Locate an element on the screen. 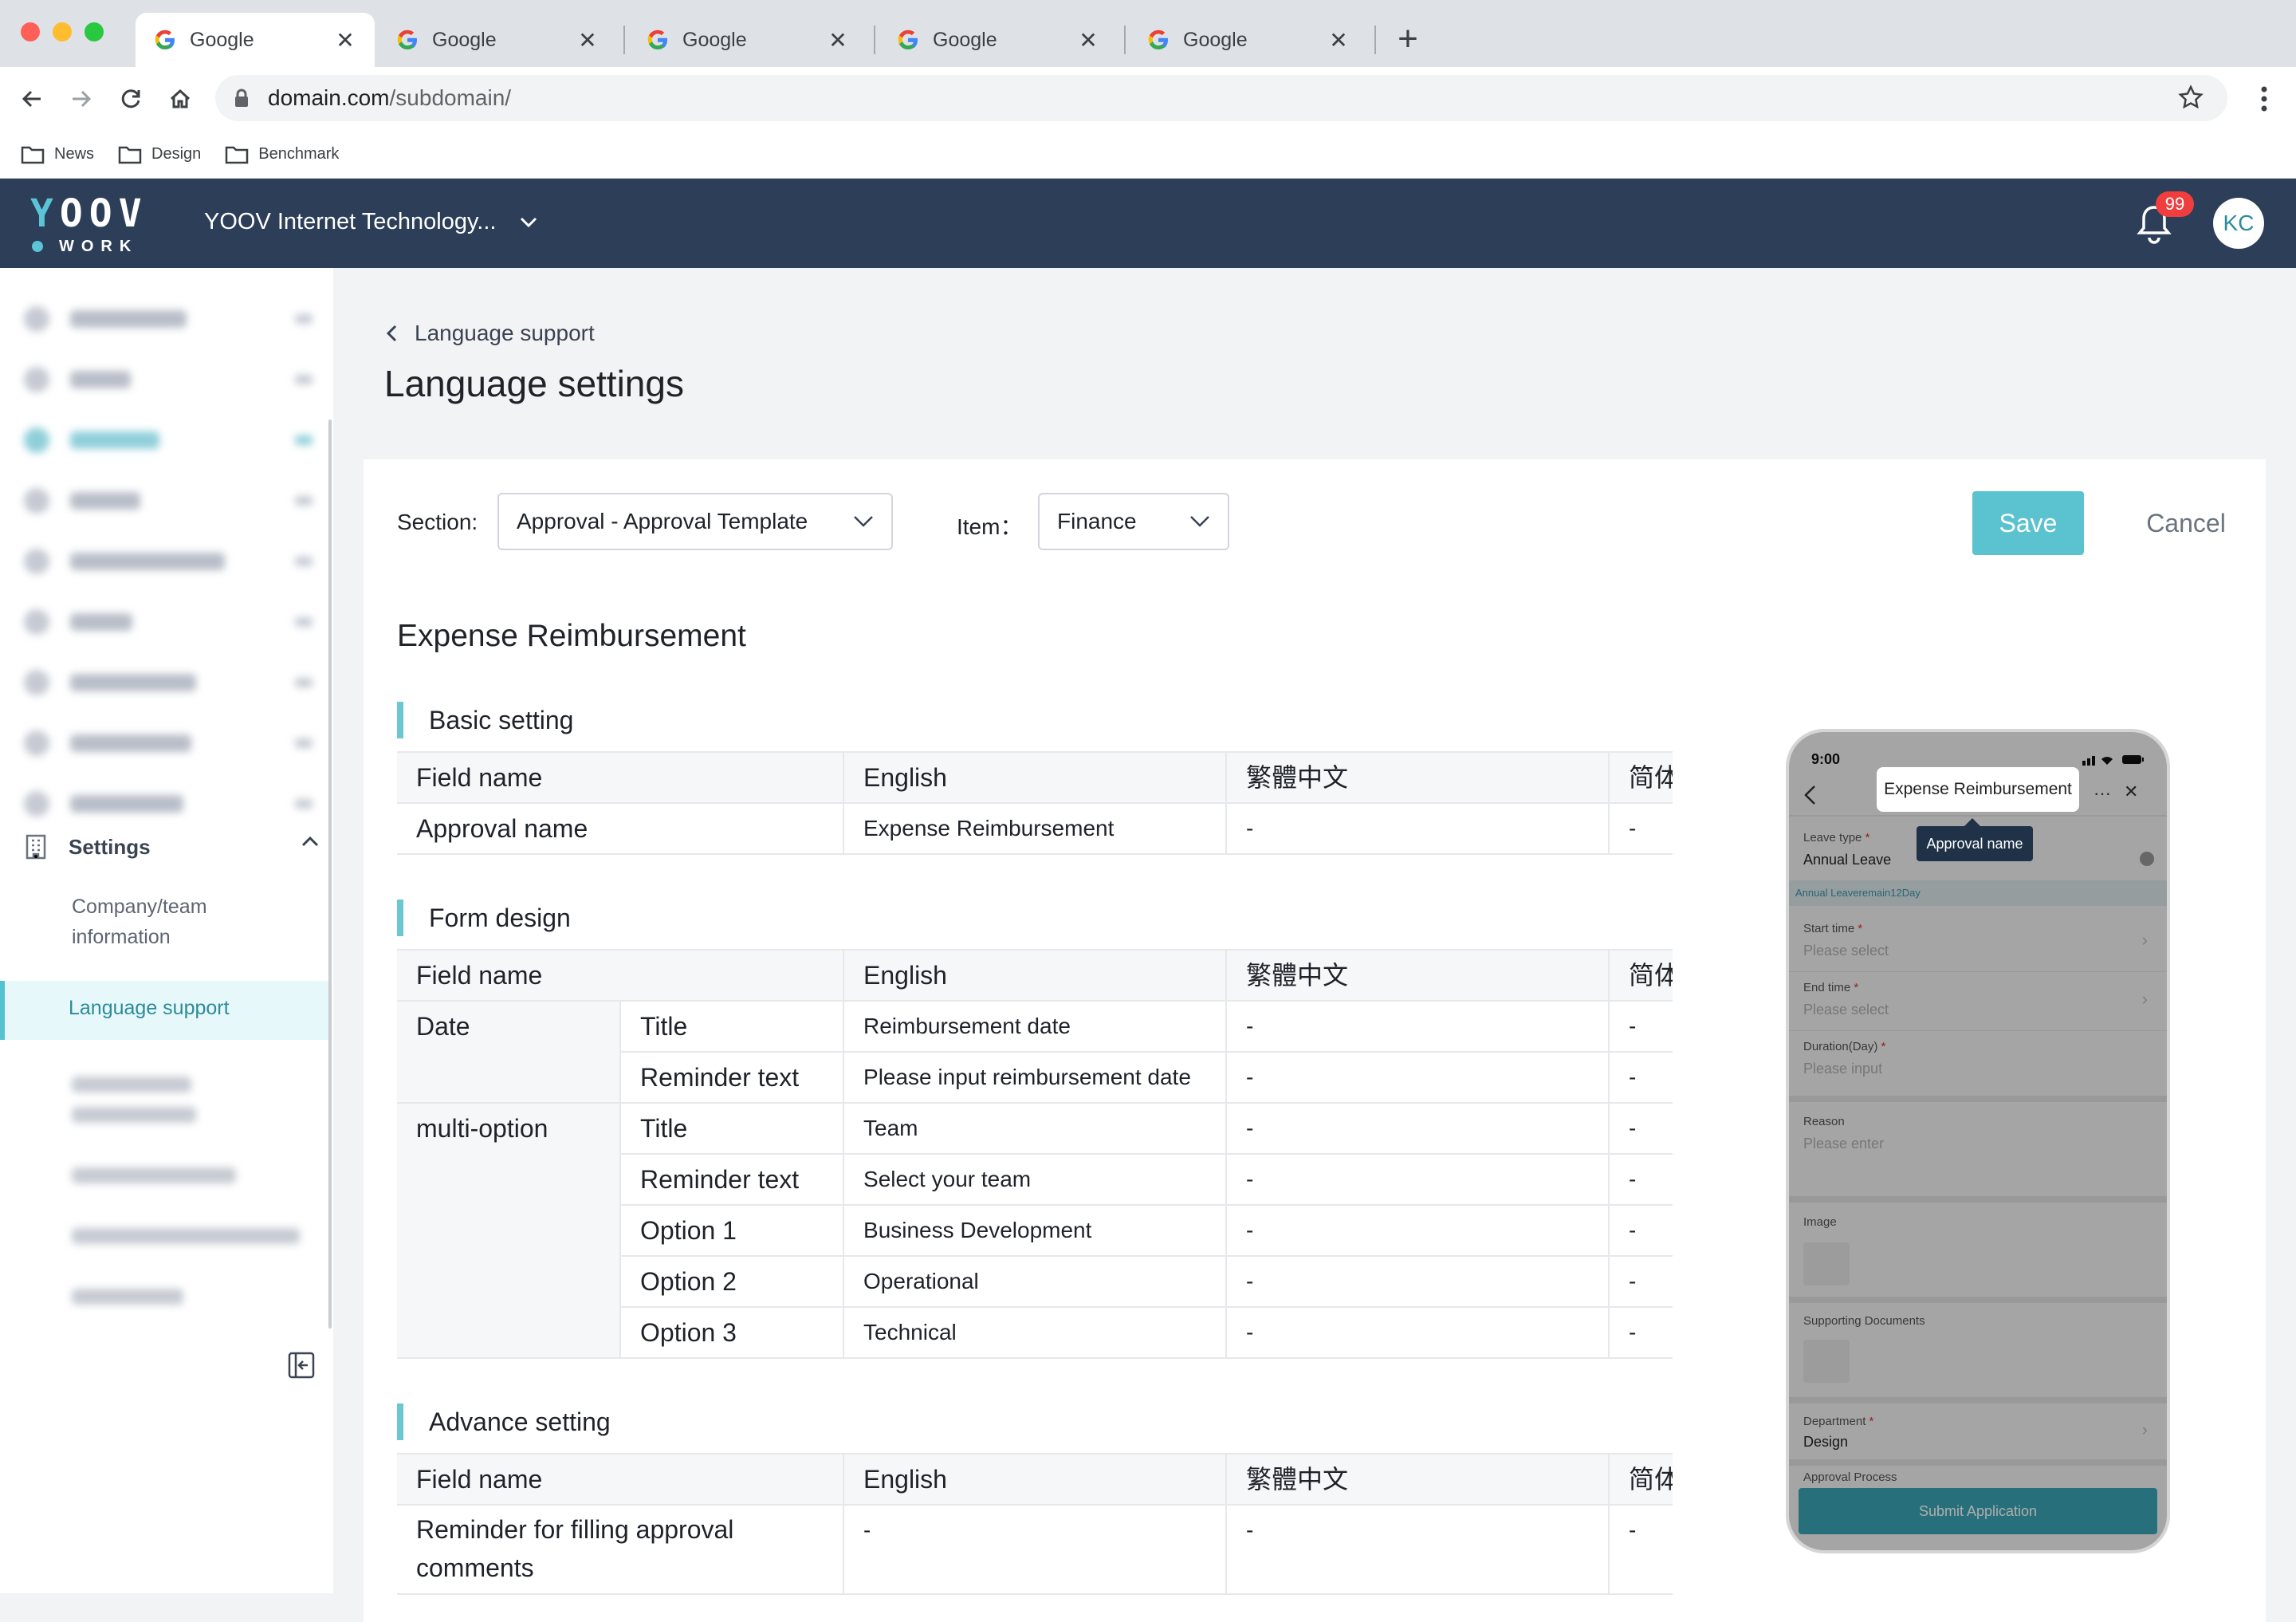 This screenshot has height=1622, width=2296. home-icon is located at coordinates (180, 98).